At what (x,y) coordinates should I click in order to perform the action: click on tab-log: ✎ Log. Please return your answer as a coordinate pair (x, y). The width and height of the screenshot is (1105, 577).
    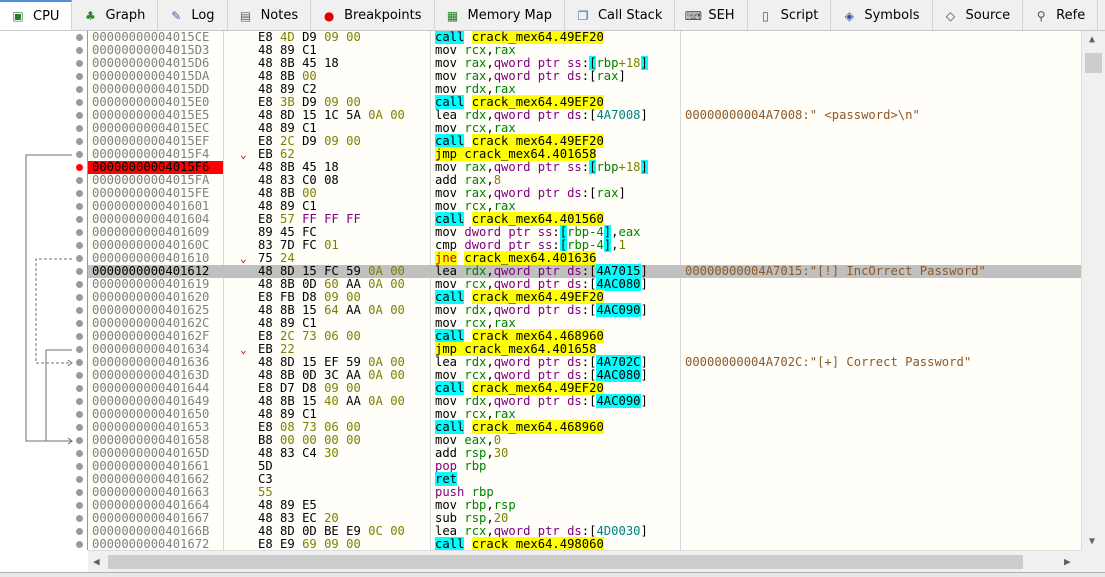
    Looking at the image, I should click on (193, 15).